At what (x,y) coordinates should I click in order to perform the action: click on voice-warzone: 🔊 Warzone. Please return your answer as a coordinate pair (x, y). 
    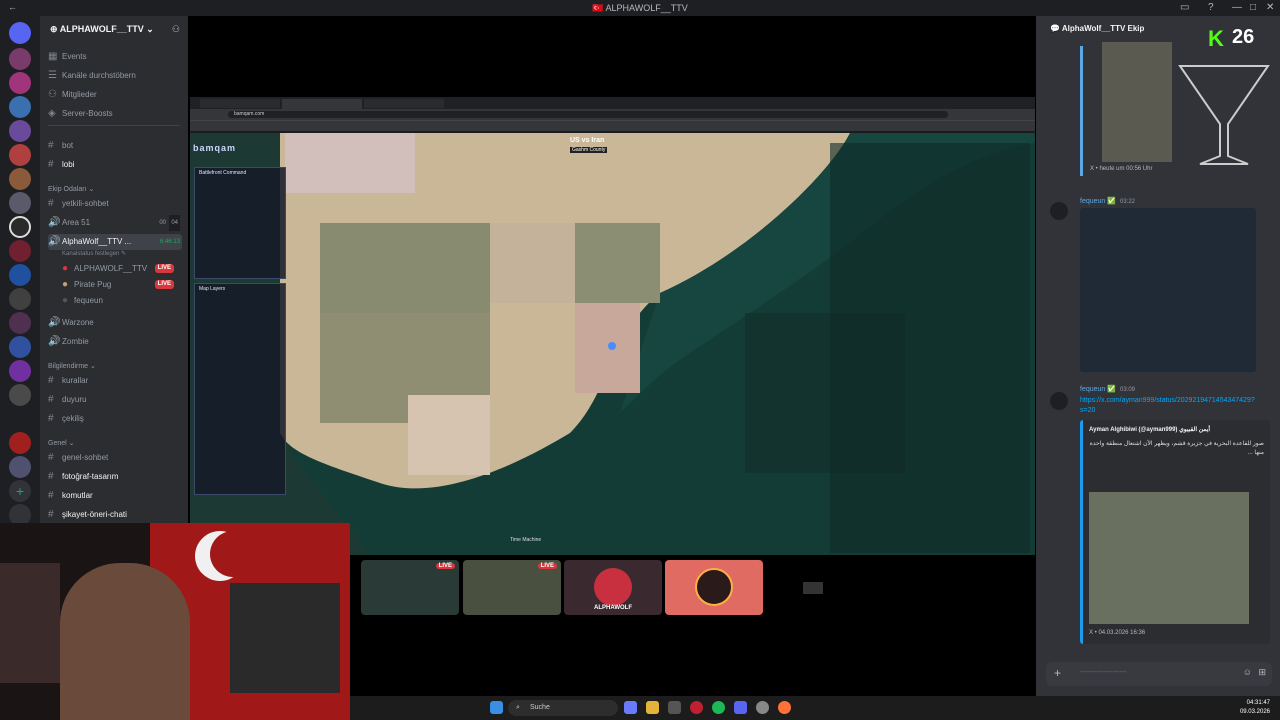
    Looking at the image, I should click on (115, 323).